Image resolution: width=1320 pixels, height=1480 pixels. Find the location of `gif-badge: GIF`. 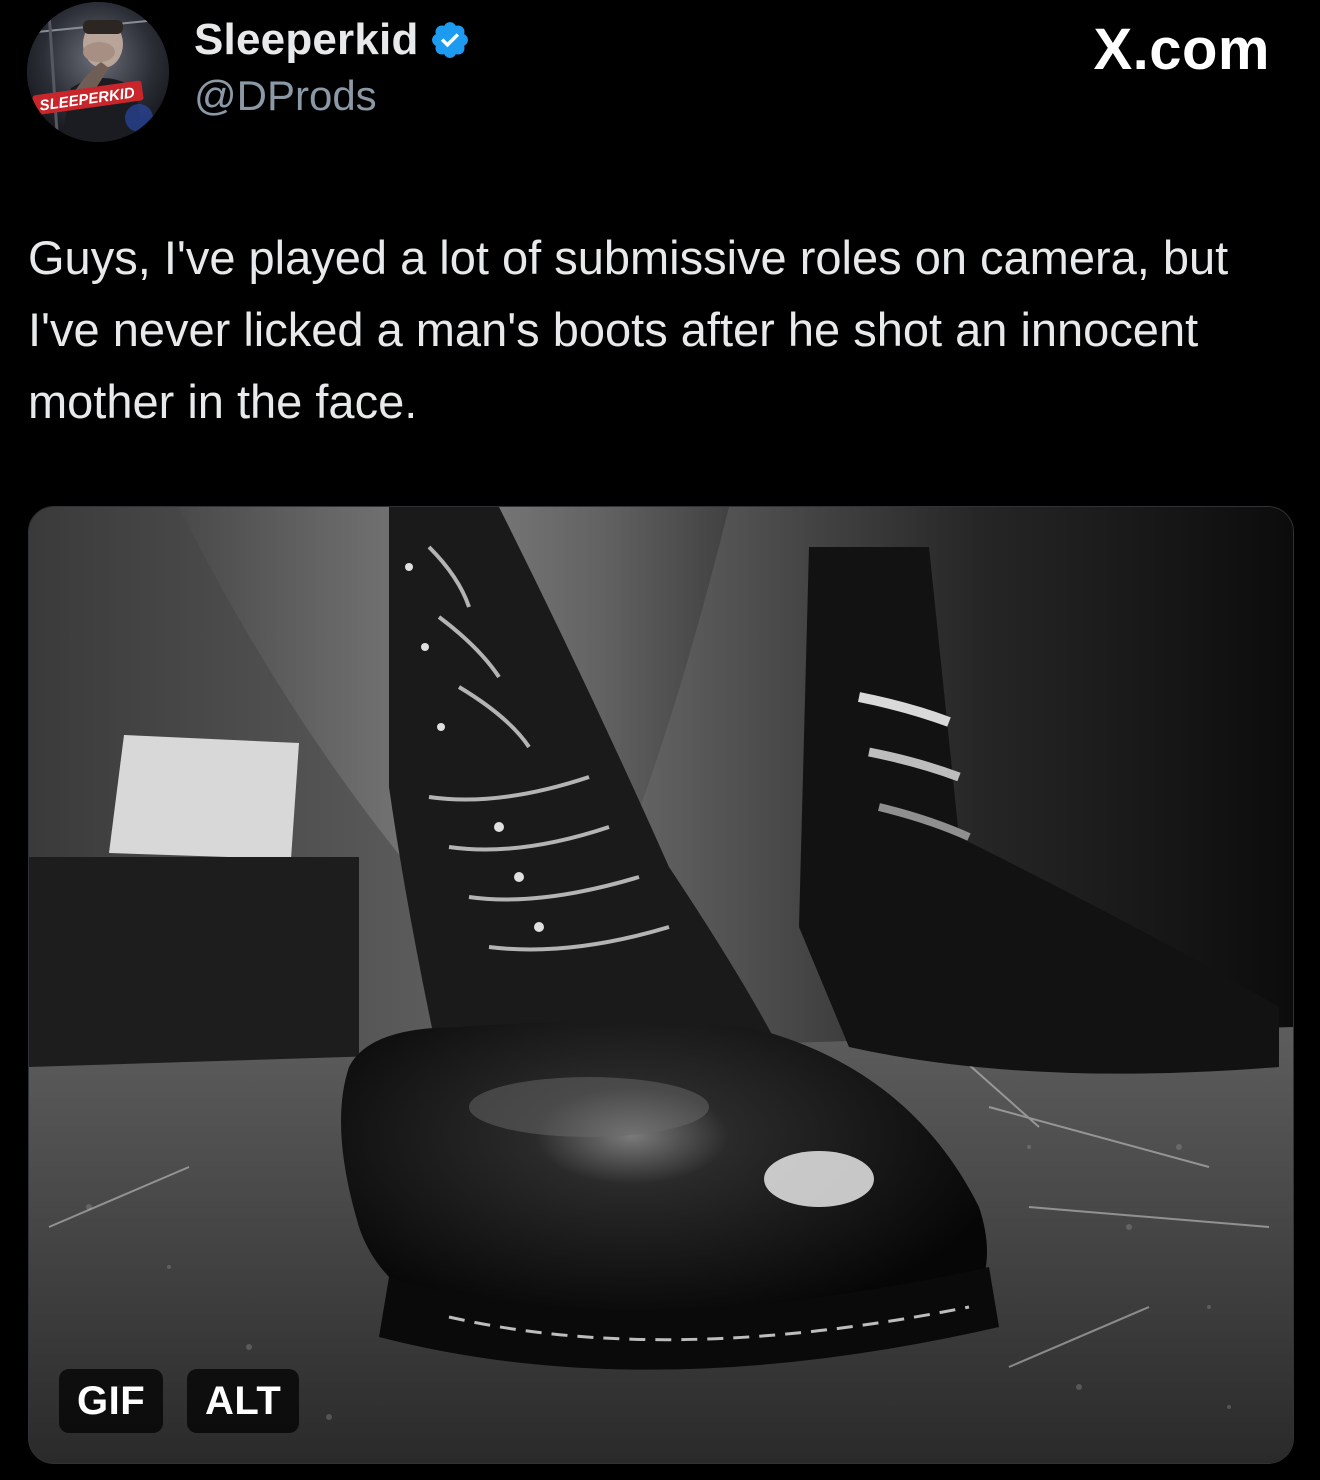

gif-badge: GIF is located at coordinates (111, 1401).